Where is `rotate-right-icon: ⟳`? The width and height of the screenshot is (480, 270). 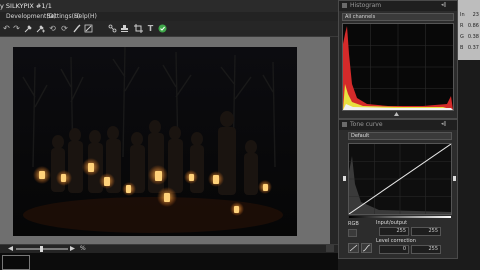
rotate-right-icon: ⟳ is located at coordinates (64, 28).